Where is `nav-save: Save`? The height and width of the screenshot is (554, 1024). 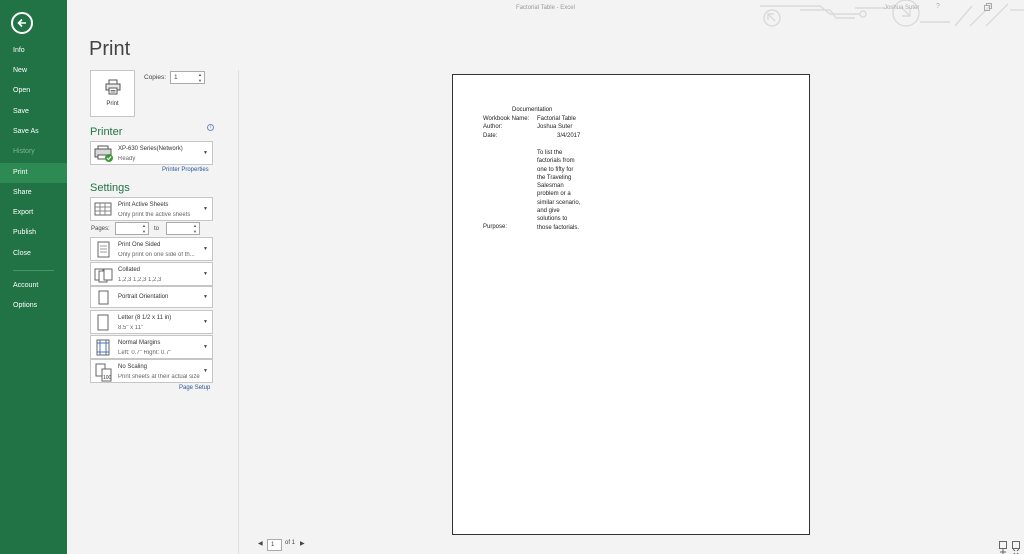 nav-save: Save is located at coordinates (33, 112).